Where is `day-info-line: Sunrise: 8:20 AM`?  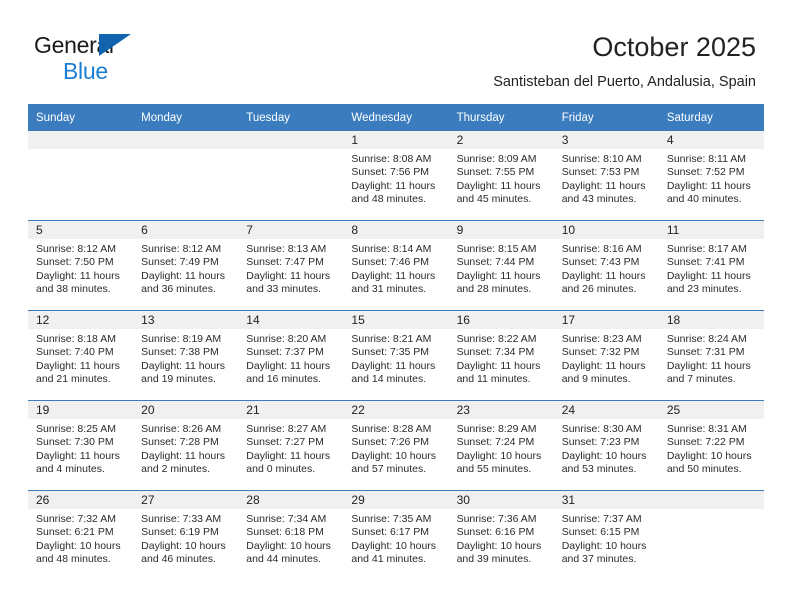 day-info-line: Sunrise: 8:20 AM is located at coordinates (286, 339).